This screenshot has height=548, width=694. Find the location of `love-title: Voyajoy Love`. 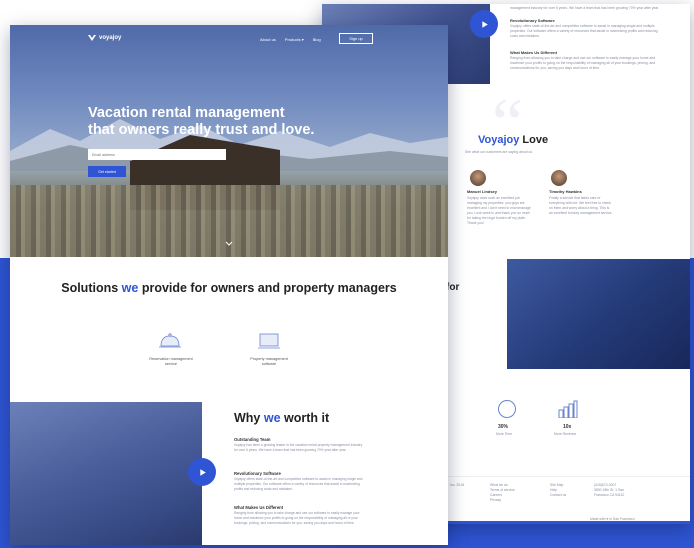

love-title: Voyajoy Love is located at coordinates (513, 140).